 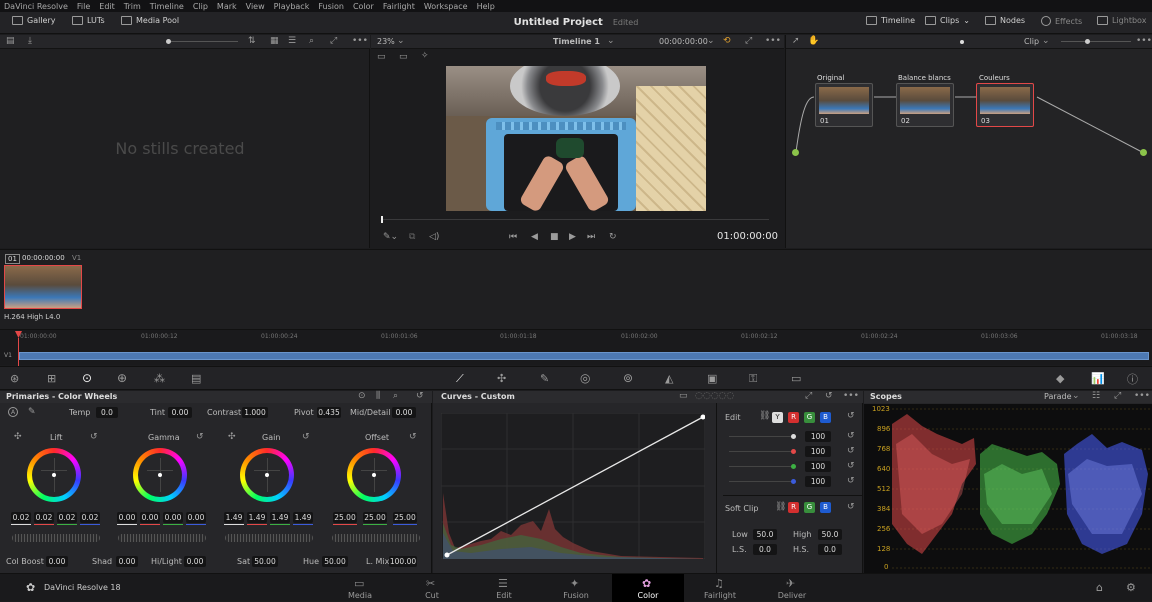 I want to click on menu-playback: Playback, so click(x=292, y=6).